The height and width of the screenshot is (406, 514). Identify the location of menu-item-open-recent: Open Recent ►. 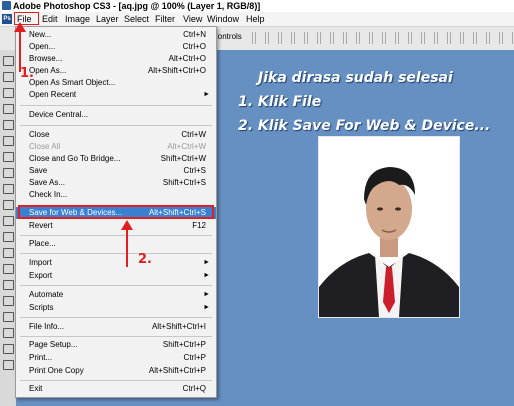
(116, 95).